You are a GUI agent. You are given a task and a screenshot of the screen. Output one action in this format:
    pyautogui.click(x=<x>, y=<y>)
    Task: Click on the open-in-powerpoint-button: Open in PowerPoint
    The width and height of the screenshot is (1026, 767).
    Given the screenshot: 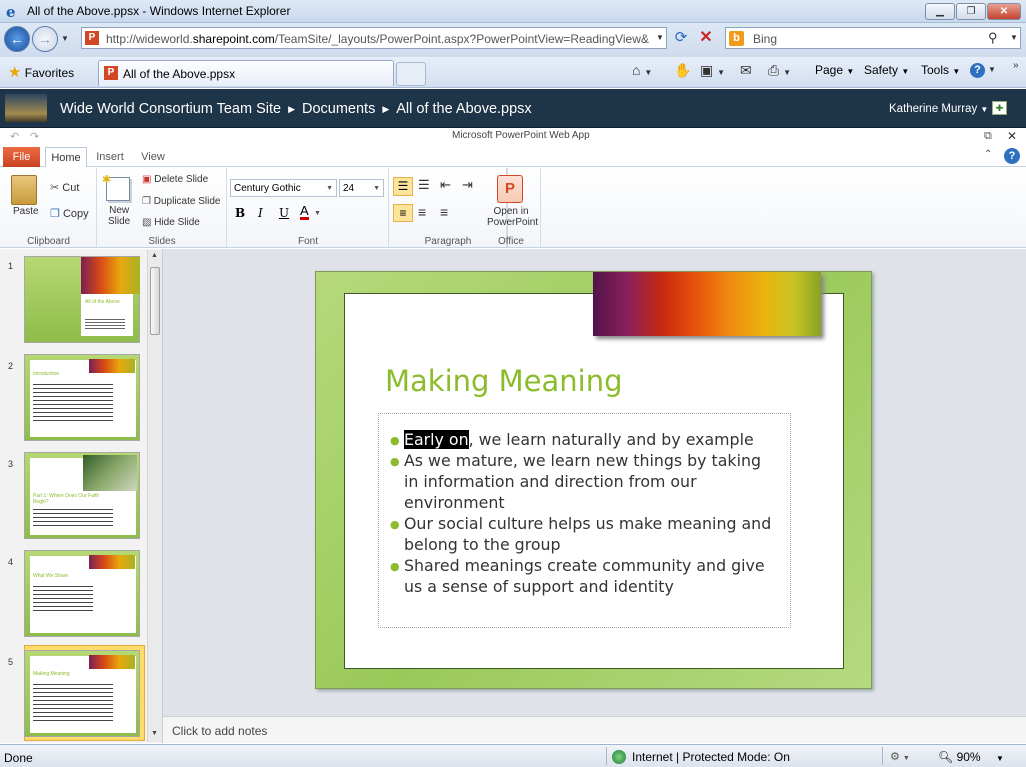 What is the action you would take?
    pyautogui.click(x=512, y=217)
    